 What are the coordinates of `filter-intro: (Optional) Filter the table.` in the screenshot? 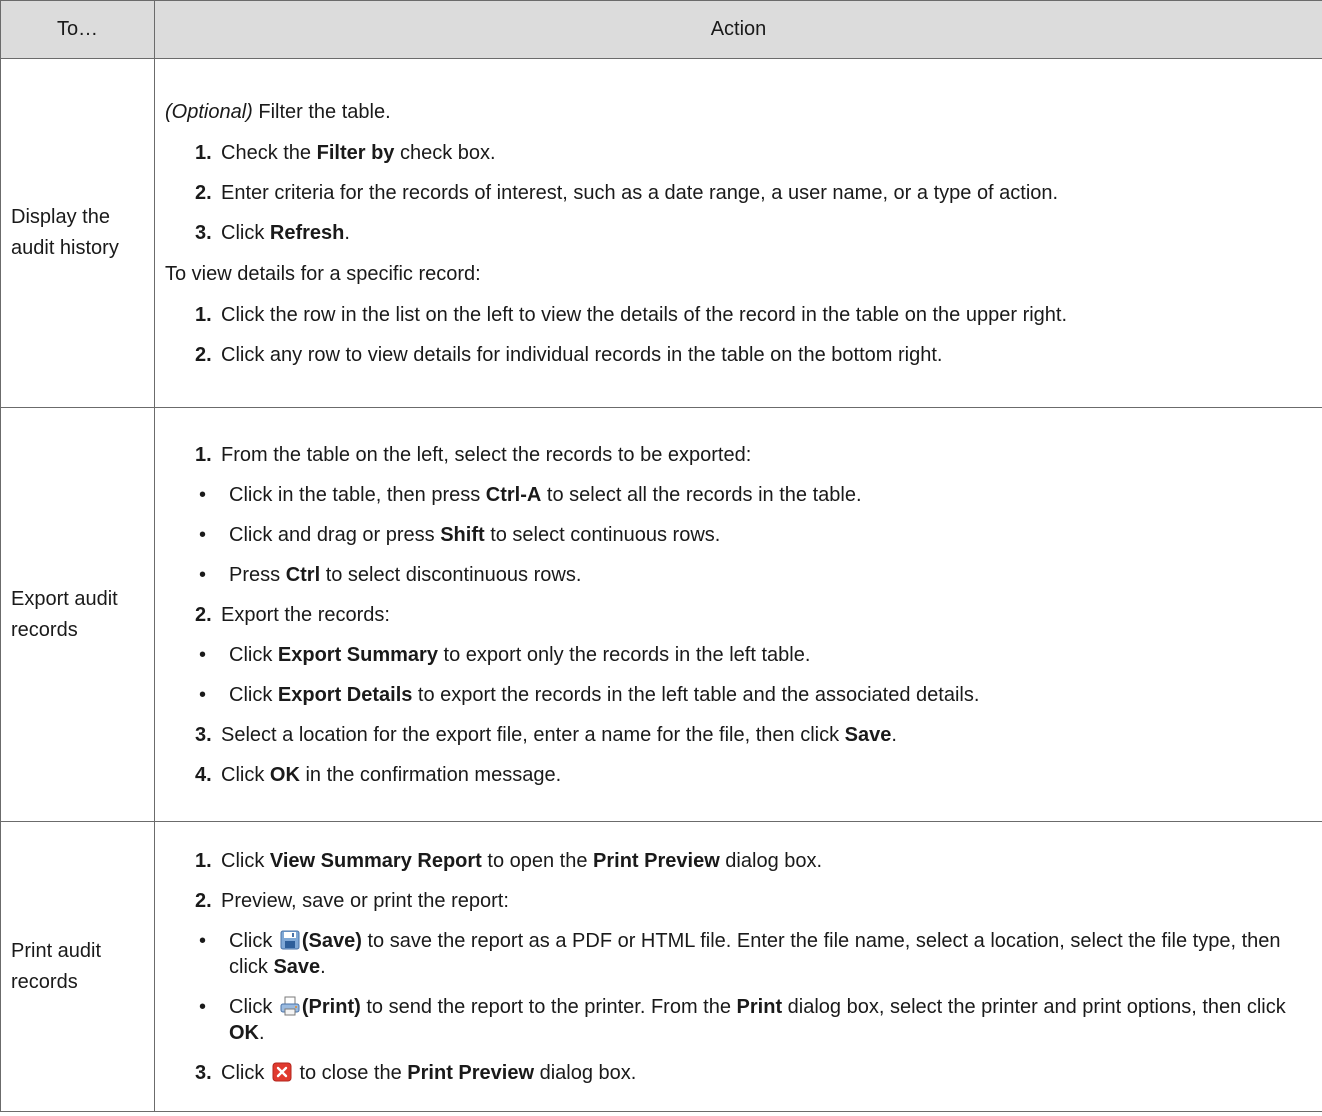 It's located at (739, 112).